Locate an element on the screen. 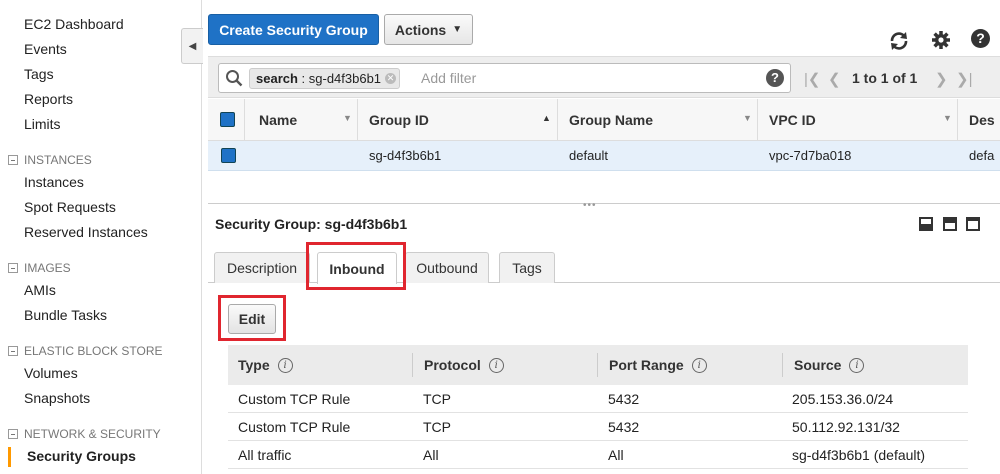 The height and width of the screenshot is (474, 1000). refresh-icon is located at coordinates (899, 41).